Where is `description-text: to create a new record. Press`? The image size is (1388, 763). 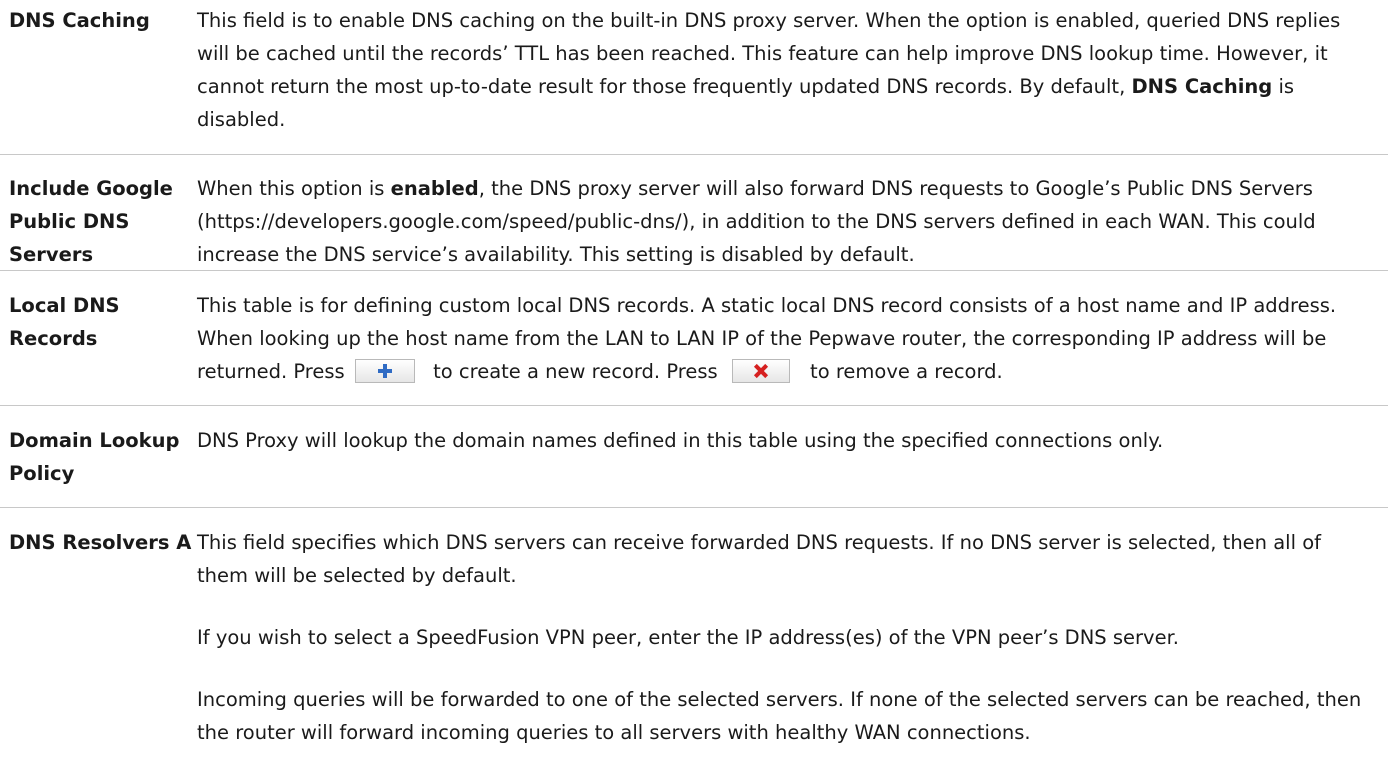 description-text: to create a new record. Press is located at coordinates (575, 371).